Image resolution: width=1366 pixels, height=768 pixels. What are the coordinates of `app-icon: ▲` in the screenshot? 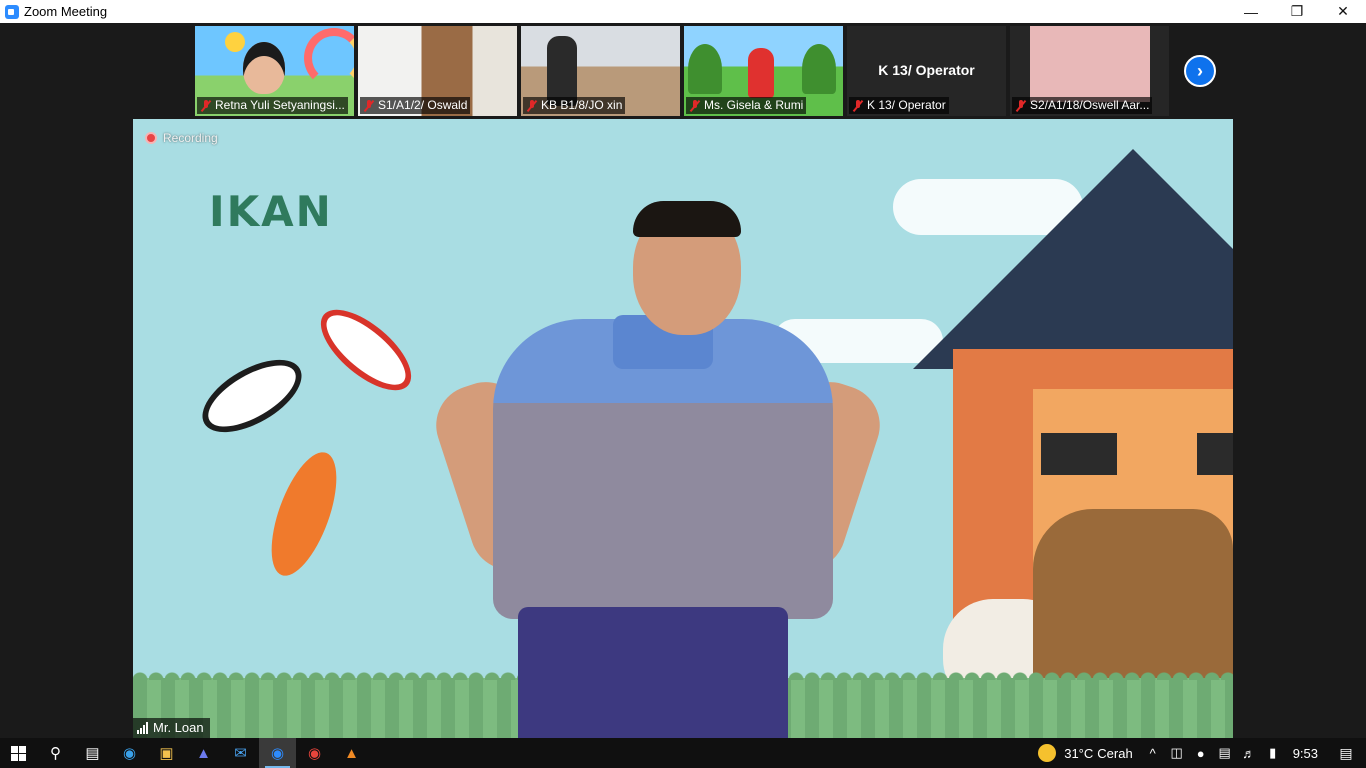 It's located at (203, 753).